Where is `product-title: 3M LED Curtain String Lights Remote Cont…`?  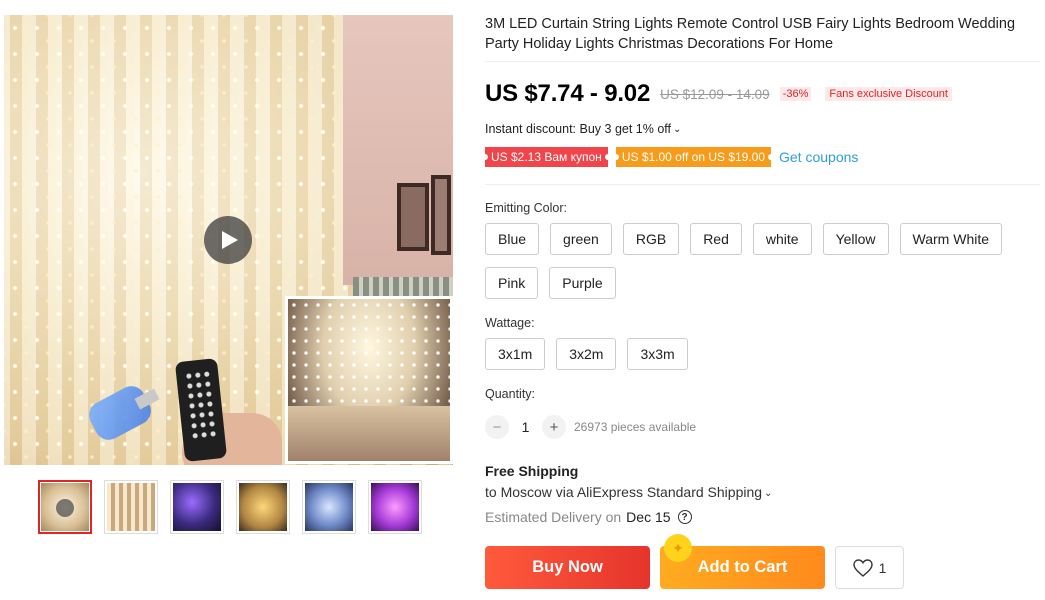 product-title: 3M LED Curtain String Lights Remote Cont… is located at coordinates (750, 34).